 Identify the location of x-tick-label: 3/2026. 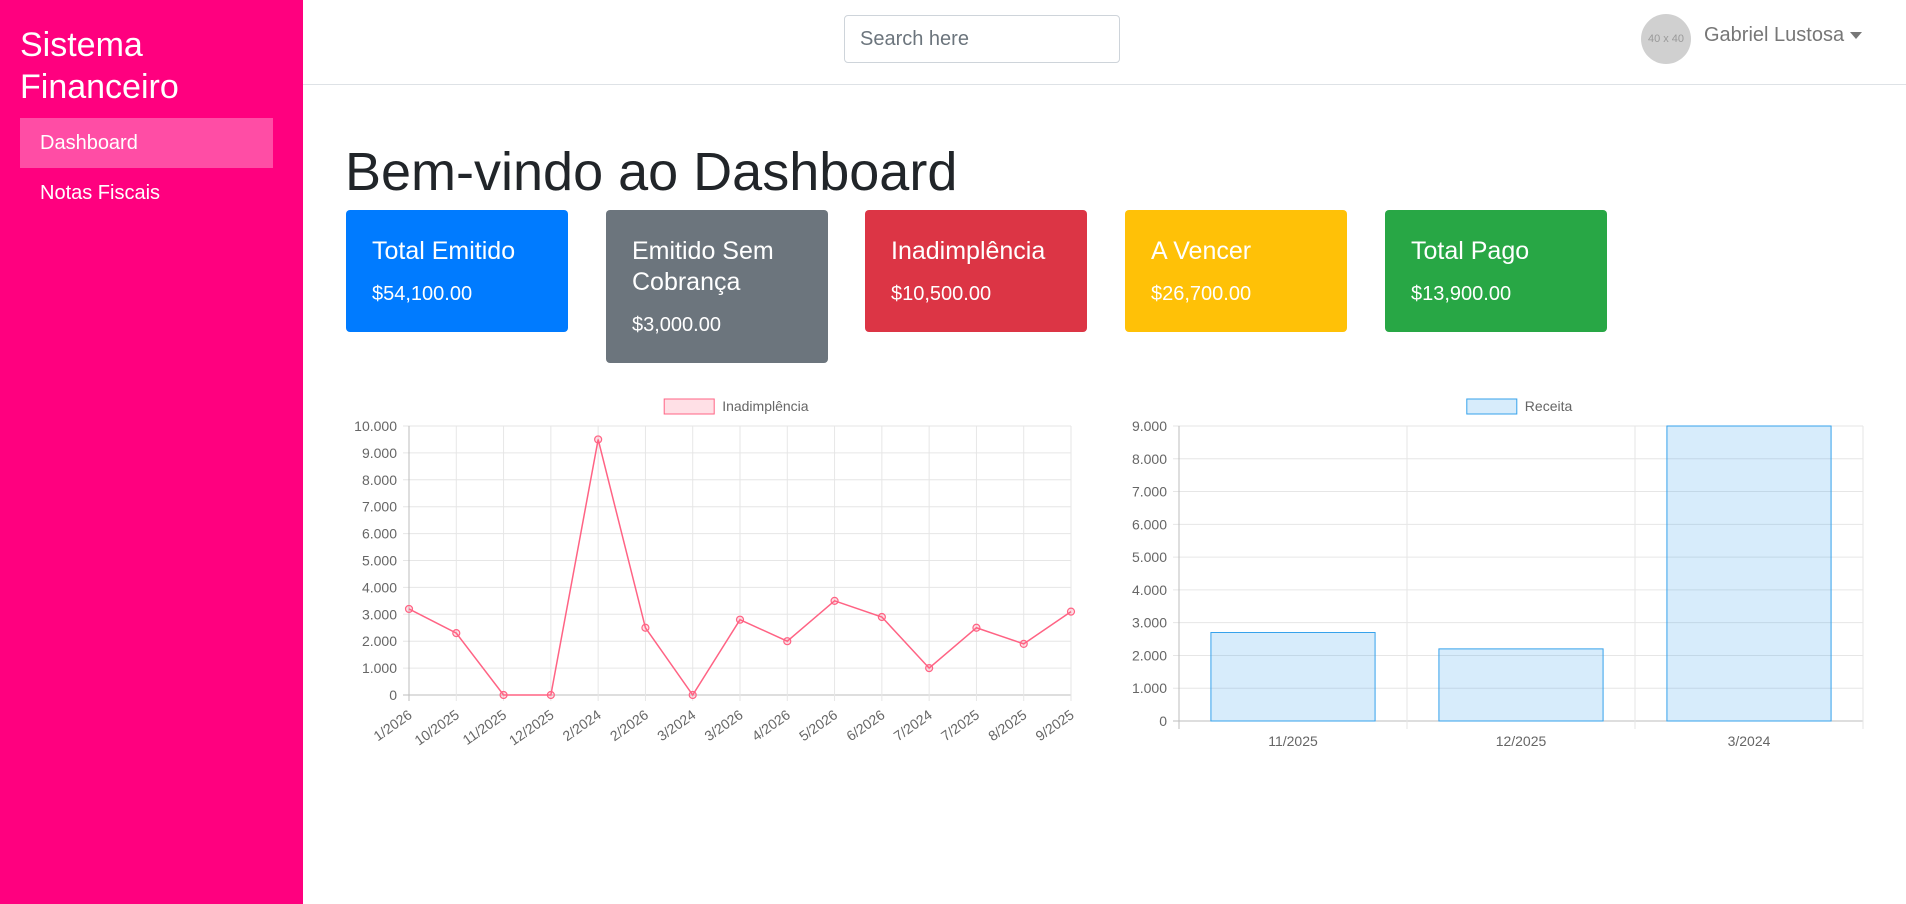
(723, 725).